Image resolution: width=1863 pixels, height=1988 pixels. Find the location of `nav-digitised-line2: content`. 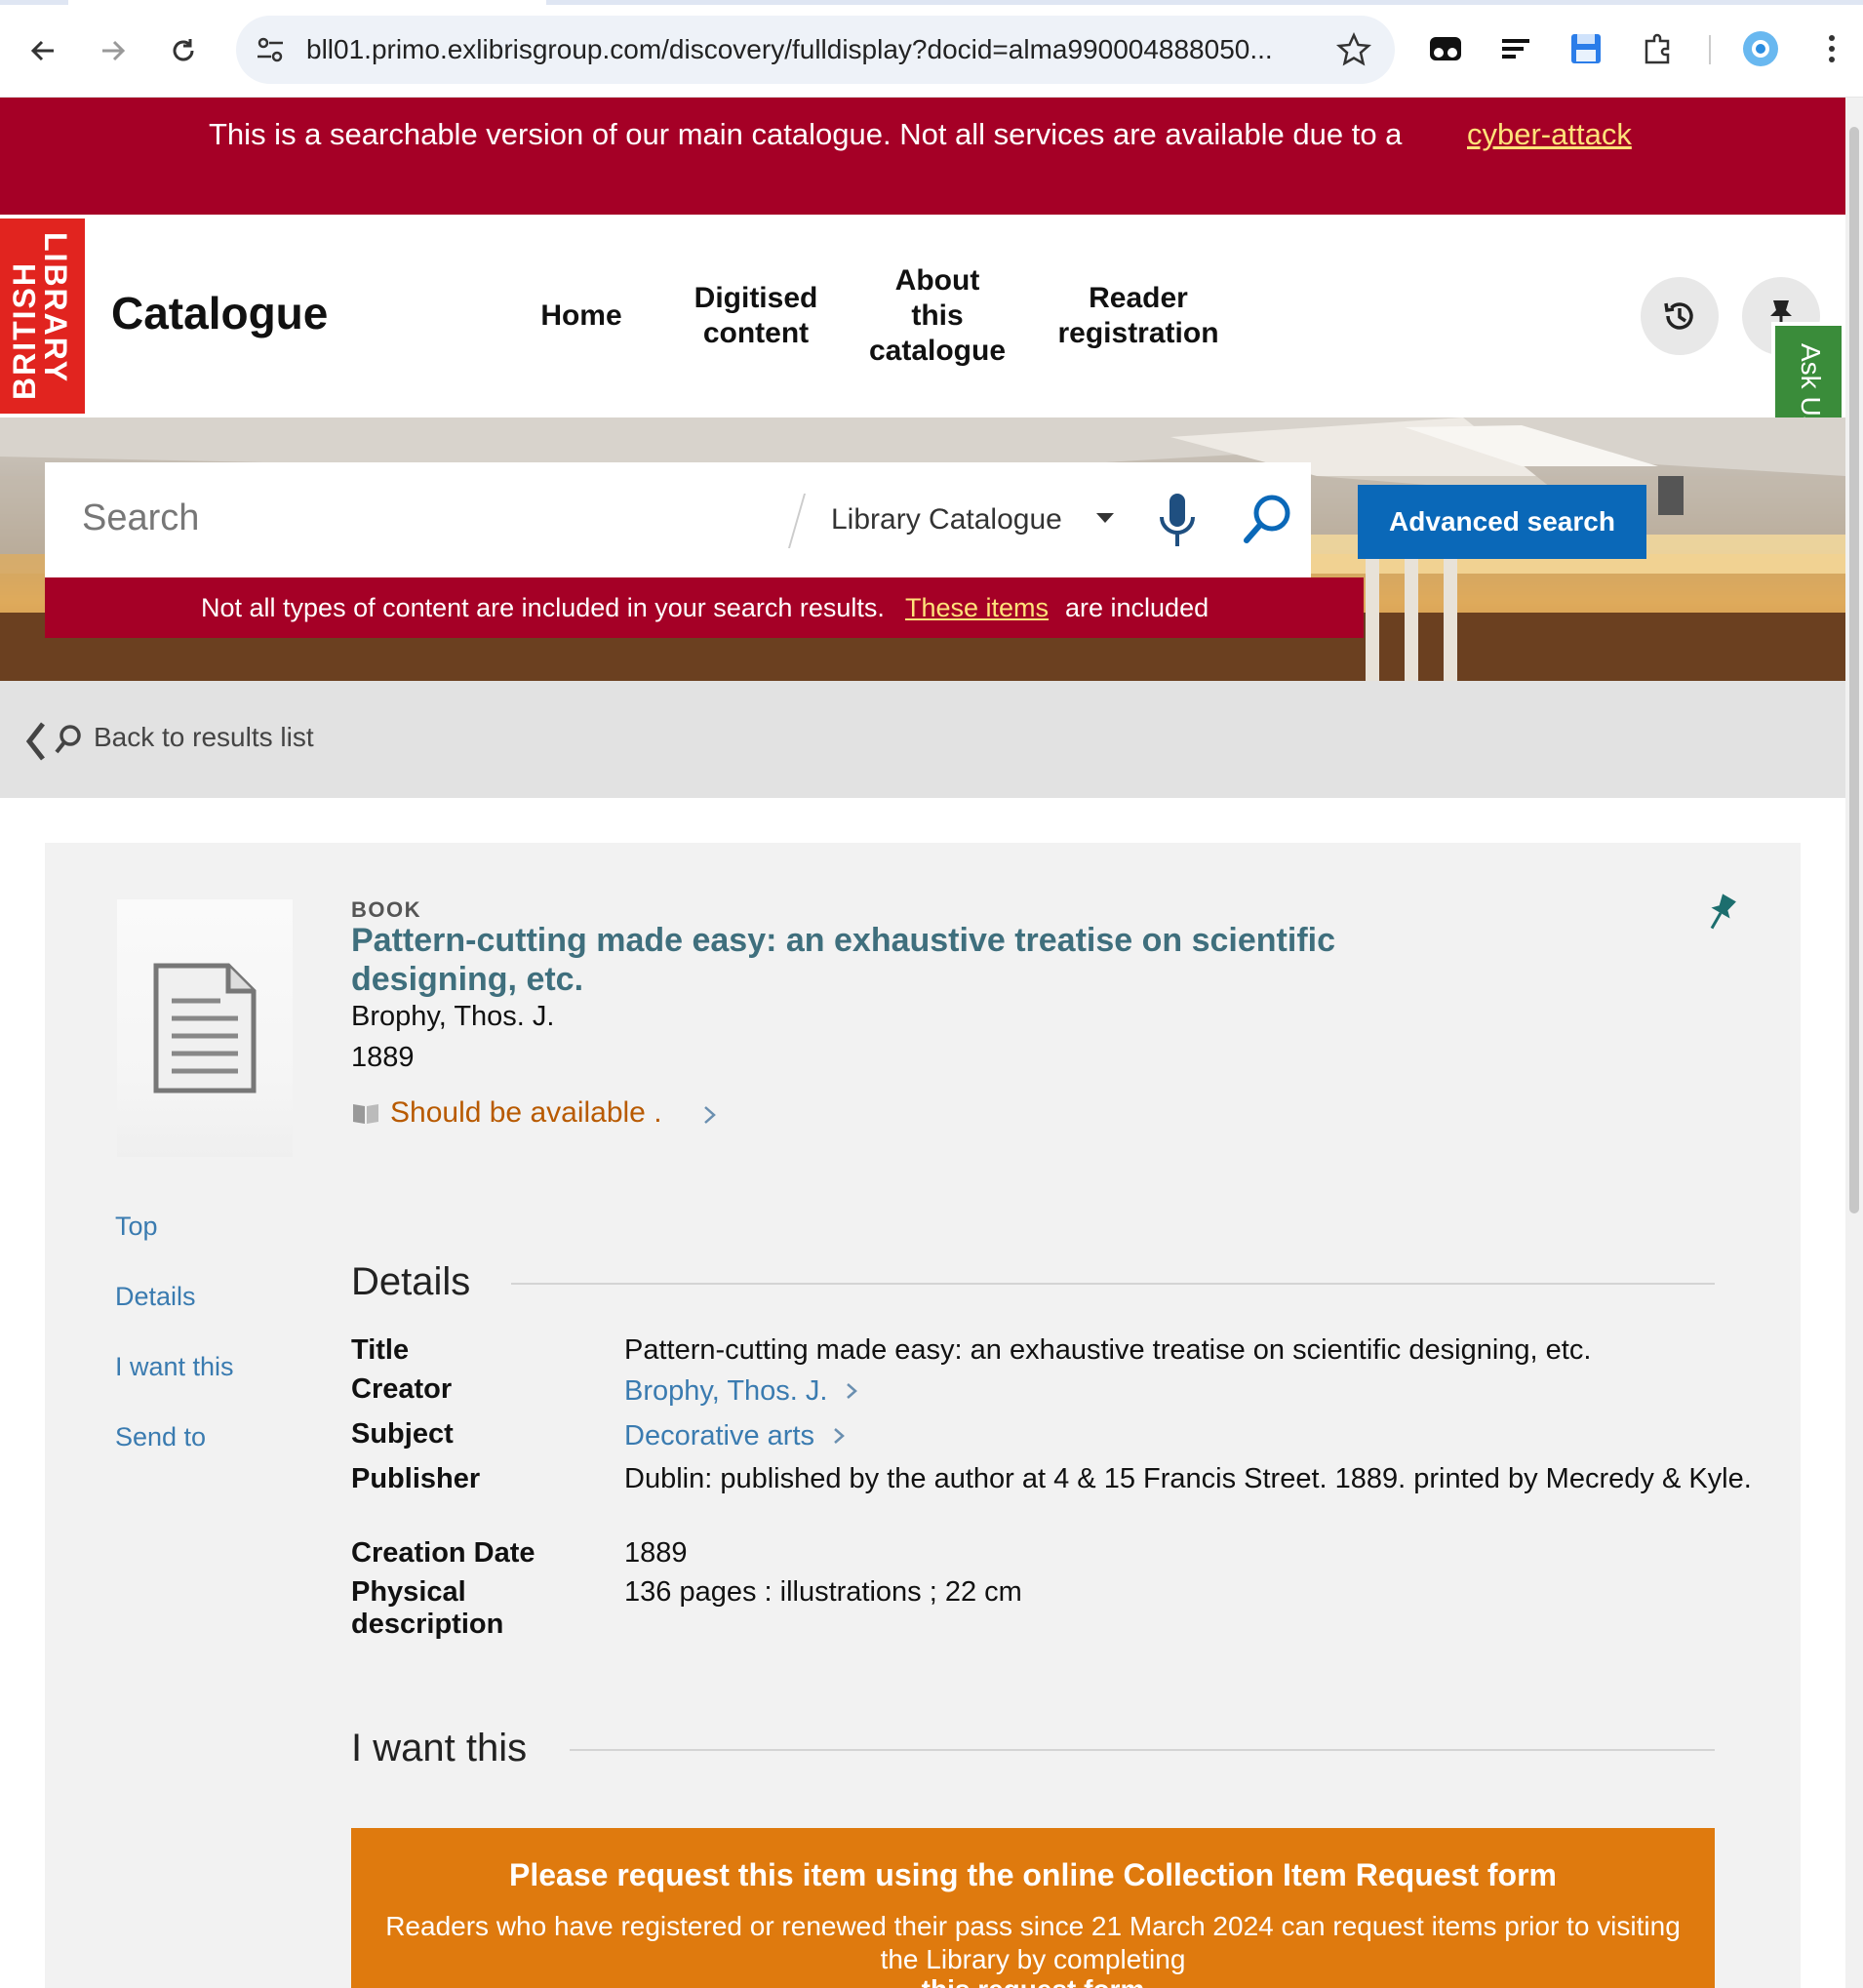

nav-digitised-line2: content is located at coordinates (756, 333).